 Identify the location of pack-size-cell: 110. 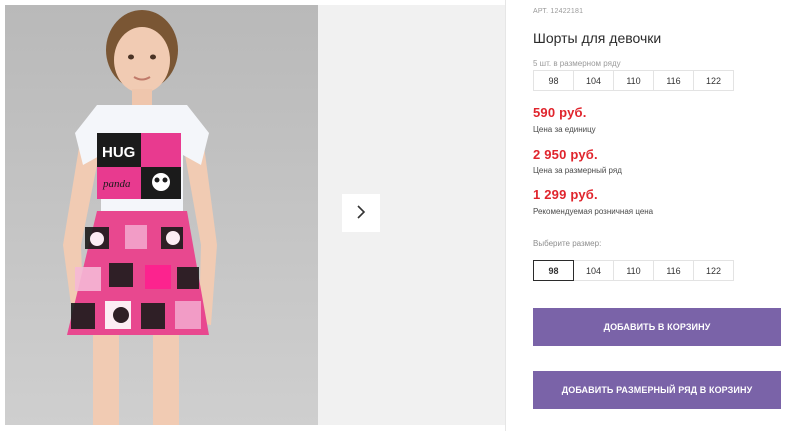
(633, 80).